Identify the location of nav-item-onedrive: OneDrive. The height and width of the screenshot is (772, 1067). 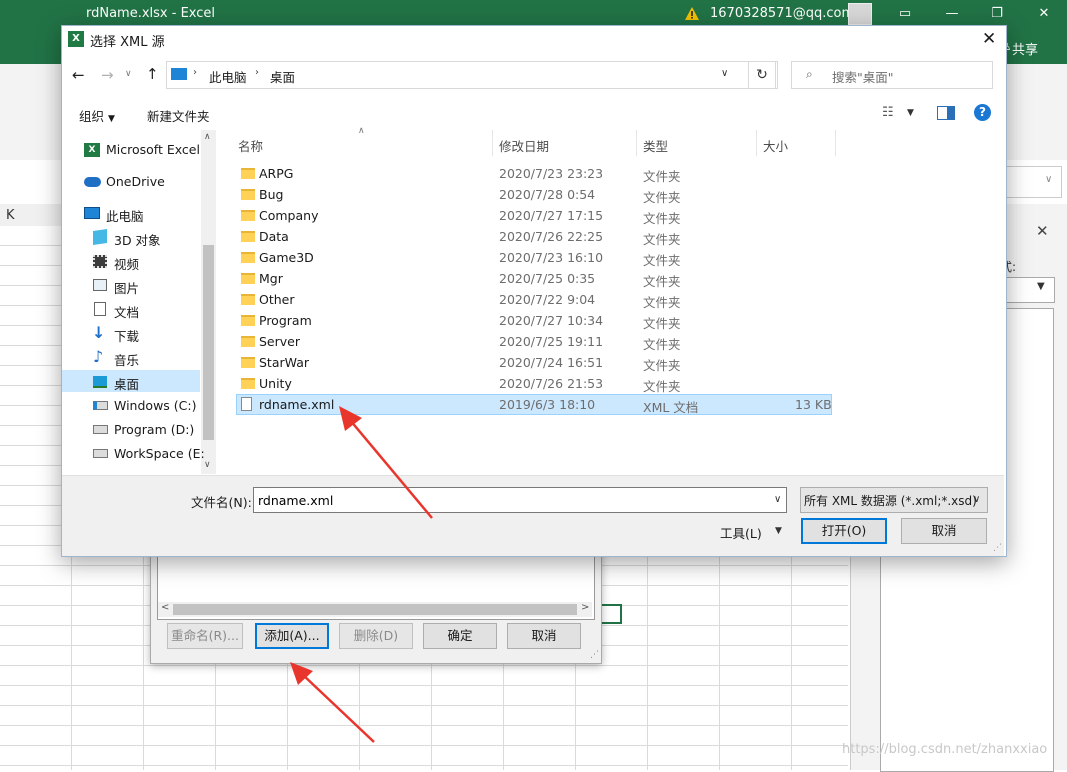
(135, 181).